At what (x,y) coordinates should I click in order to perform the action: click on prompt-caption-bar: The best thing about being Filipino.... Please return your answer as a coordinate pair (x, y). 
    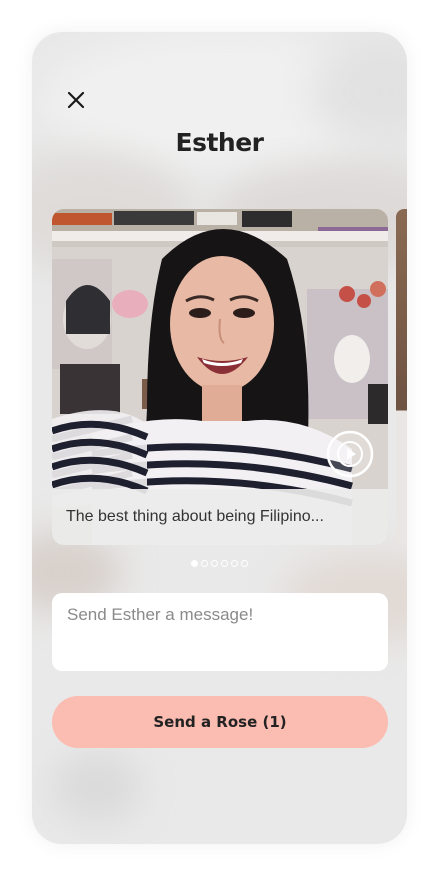
    Looking at the image, I should click on (220, 517).